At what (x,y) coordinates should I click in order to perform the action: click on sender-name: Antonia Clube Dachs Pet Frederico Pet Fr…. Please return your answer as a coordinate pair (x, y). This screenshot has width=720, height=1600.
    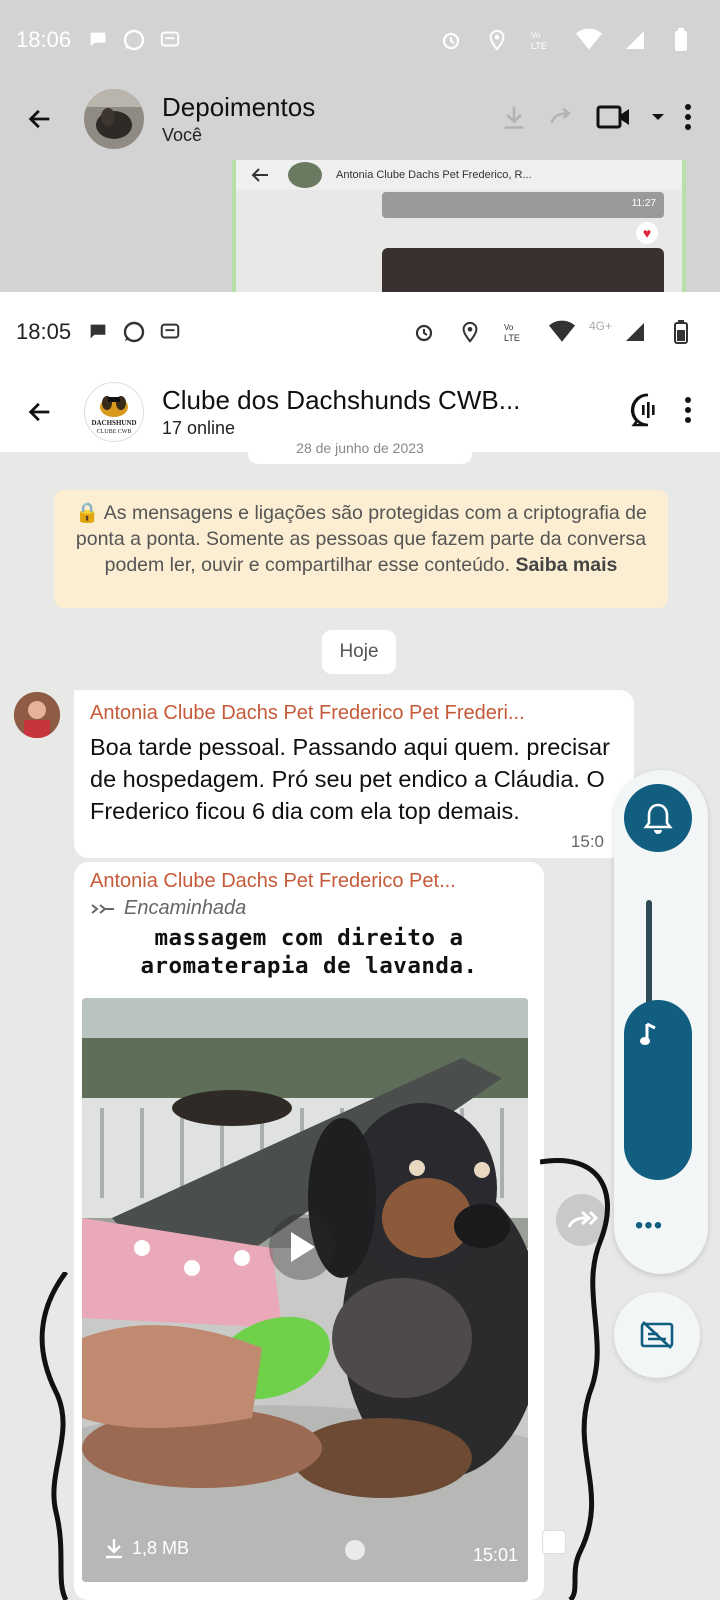
    Looking at the image, I should click on (354, 713).